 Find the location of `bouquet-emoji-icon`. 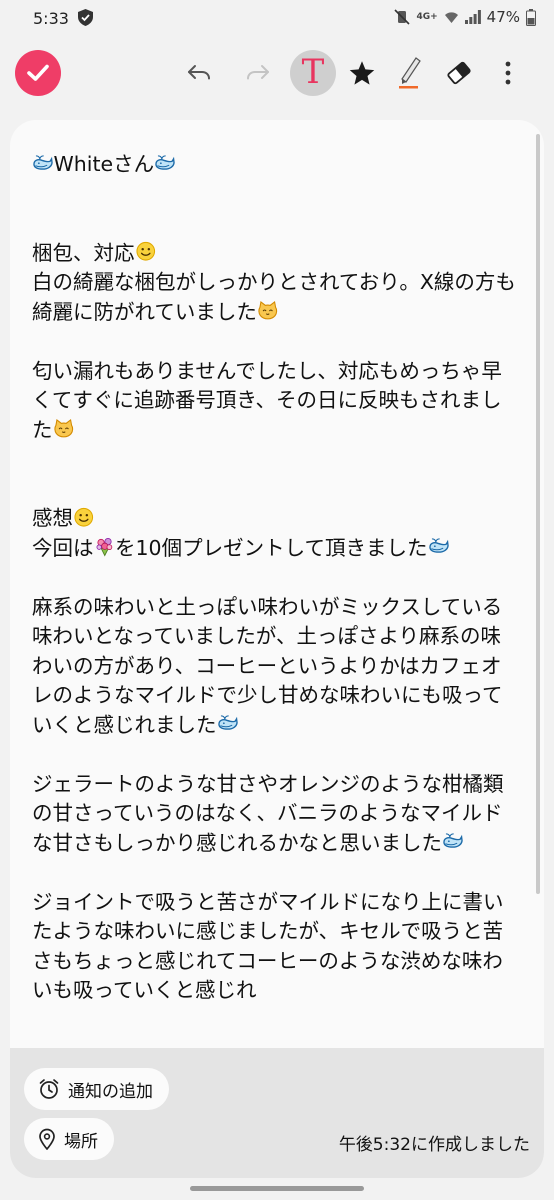

bouquet-emoji-icon is located at coordinates (104, 547).